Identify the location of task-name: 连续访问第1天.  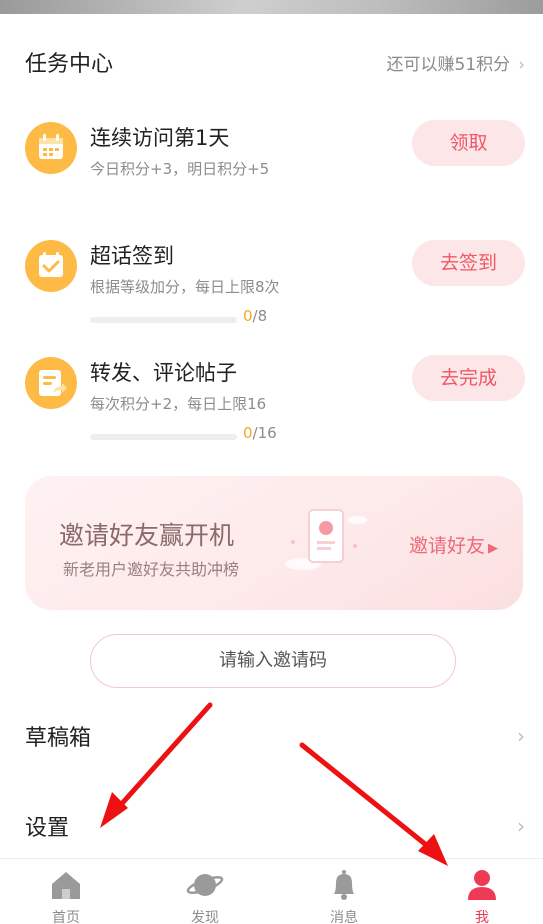
(160, 138).